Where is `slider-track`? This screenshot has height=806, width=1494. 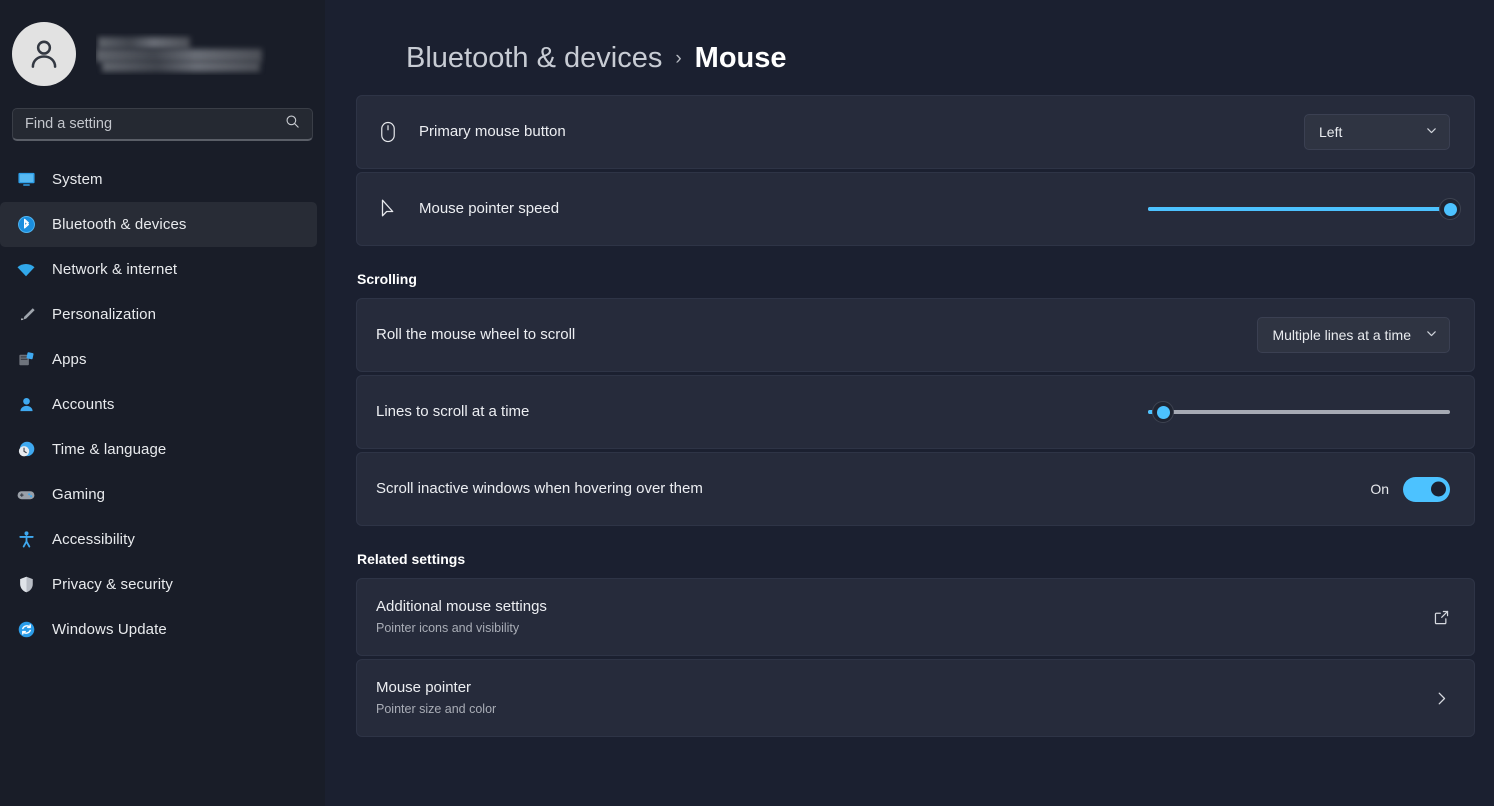 slider-track is located at coordinates (1299, 412).